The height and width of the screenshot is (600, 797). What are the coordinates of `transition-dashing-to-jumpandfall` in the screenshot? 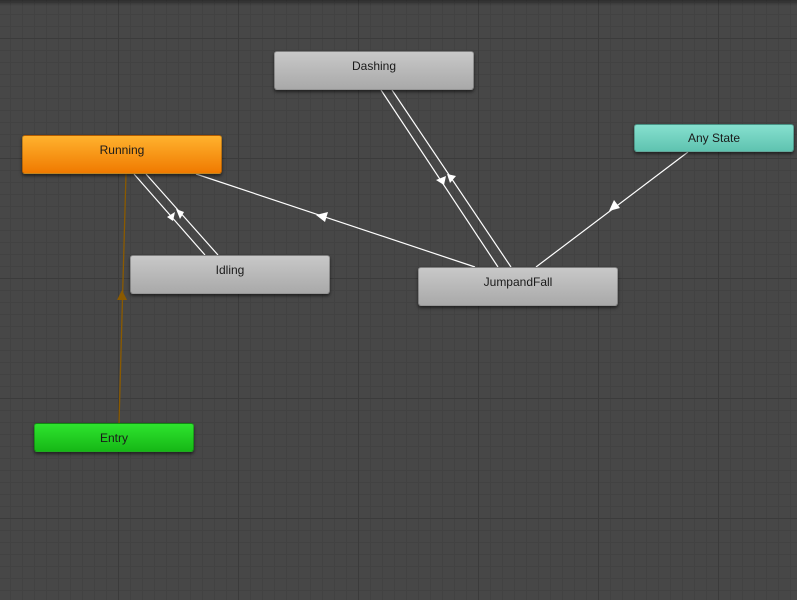 It's located at (439, 178).